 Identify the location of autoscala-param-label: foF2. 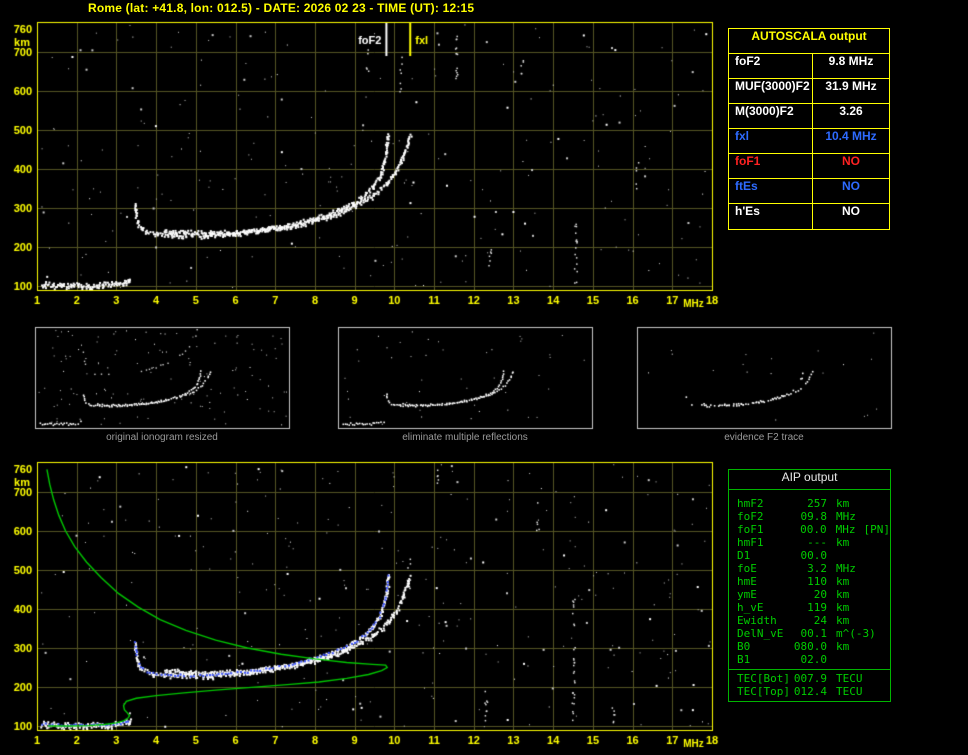
(771, 66).